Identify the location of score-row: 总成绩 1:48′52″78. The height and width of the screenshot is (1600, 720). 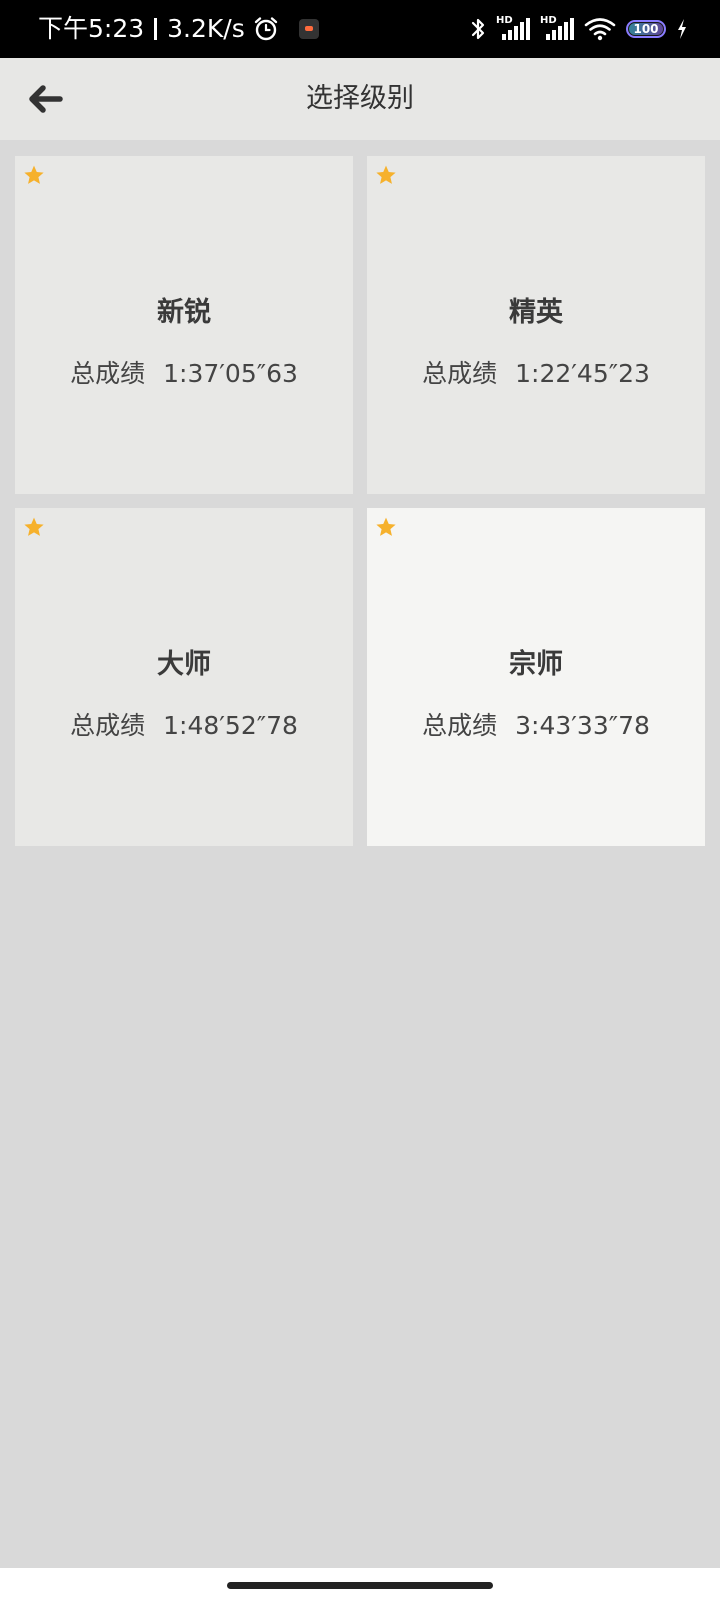
(184, 724).